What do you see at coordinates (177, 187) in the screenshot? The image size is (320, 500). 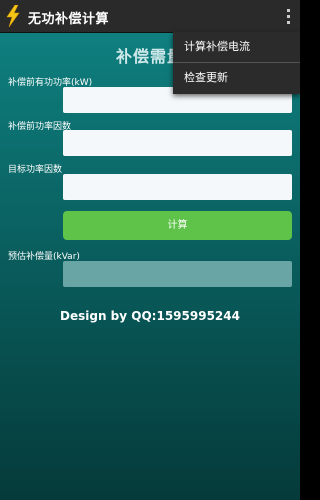 I see `target-power-factor-input` at bounding box center [177, 187].